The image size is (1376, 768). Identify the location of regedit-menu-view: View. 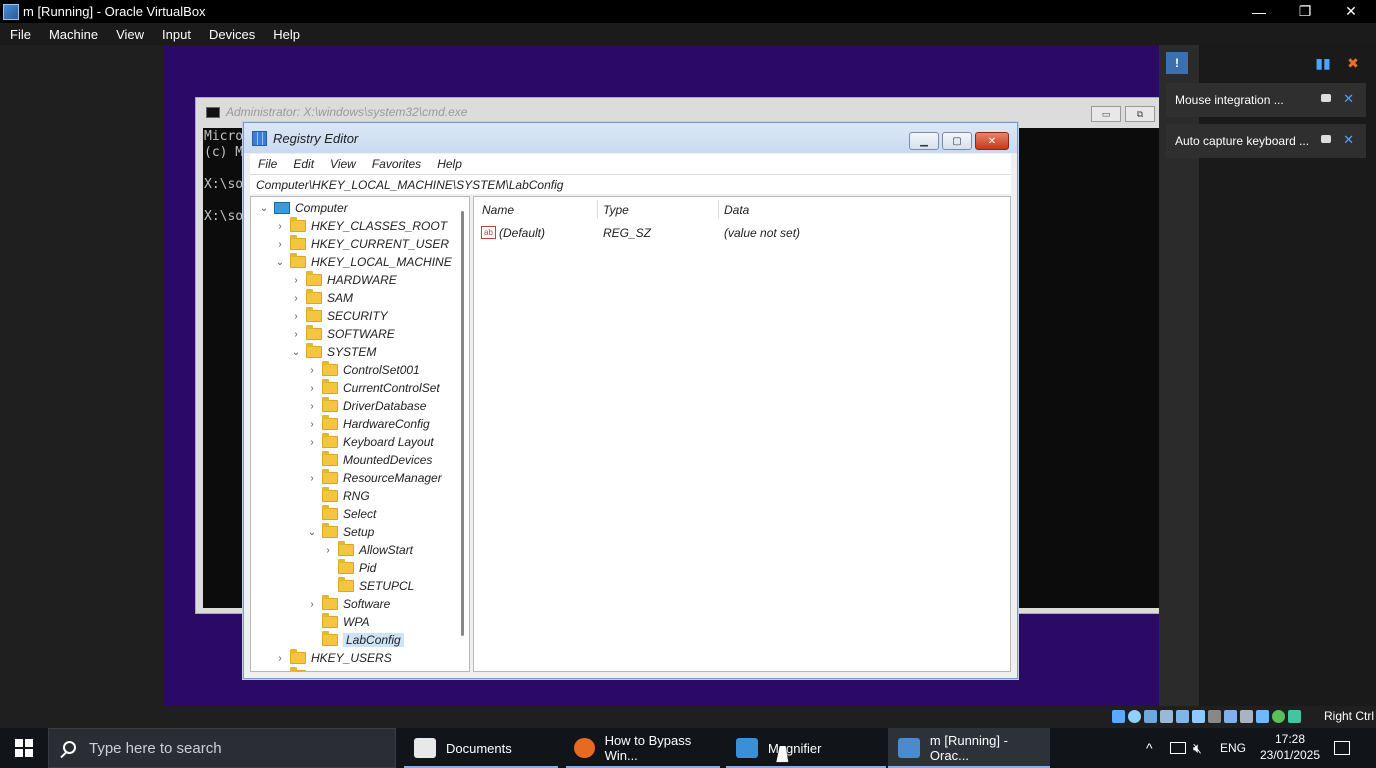
(343, 164).